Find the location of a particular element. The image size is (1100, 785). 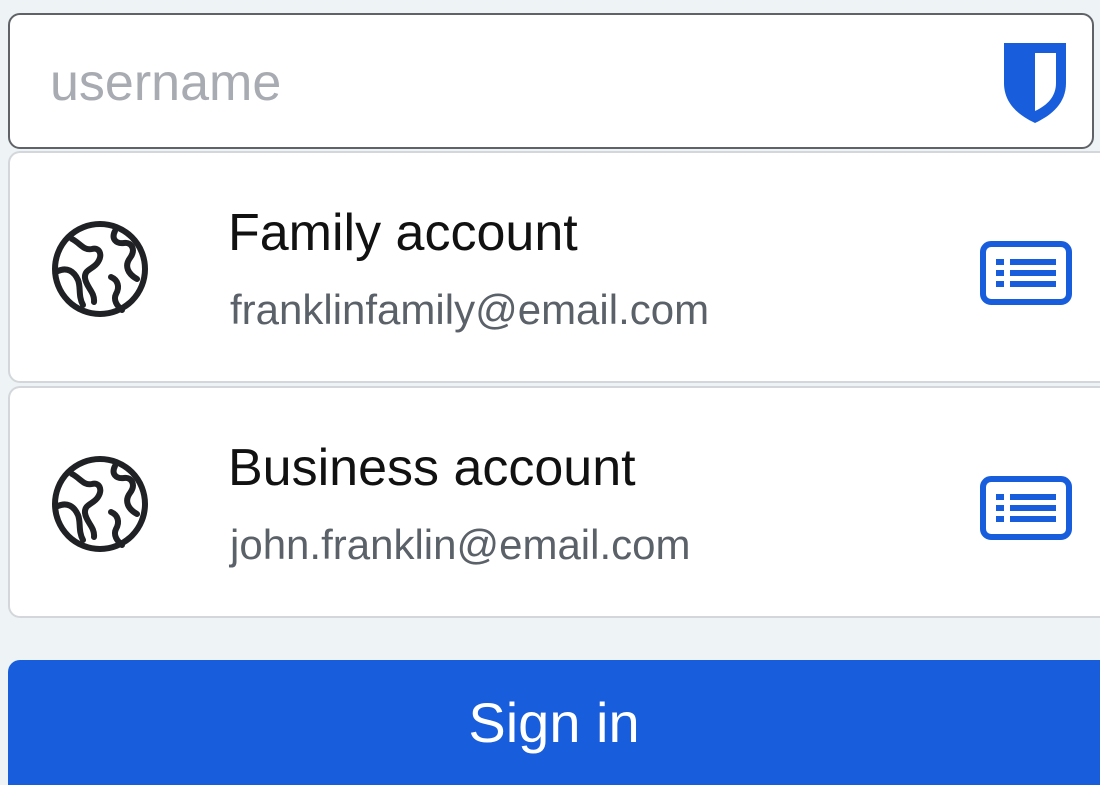

account-email: john.franklin@email.com is located at coordinates (460, 544).